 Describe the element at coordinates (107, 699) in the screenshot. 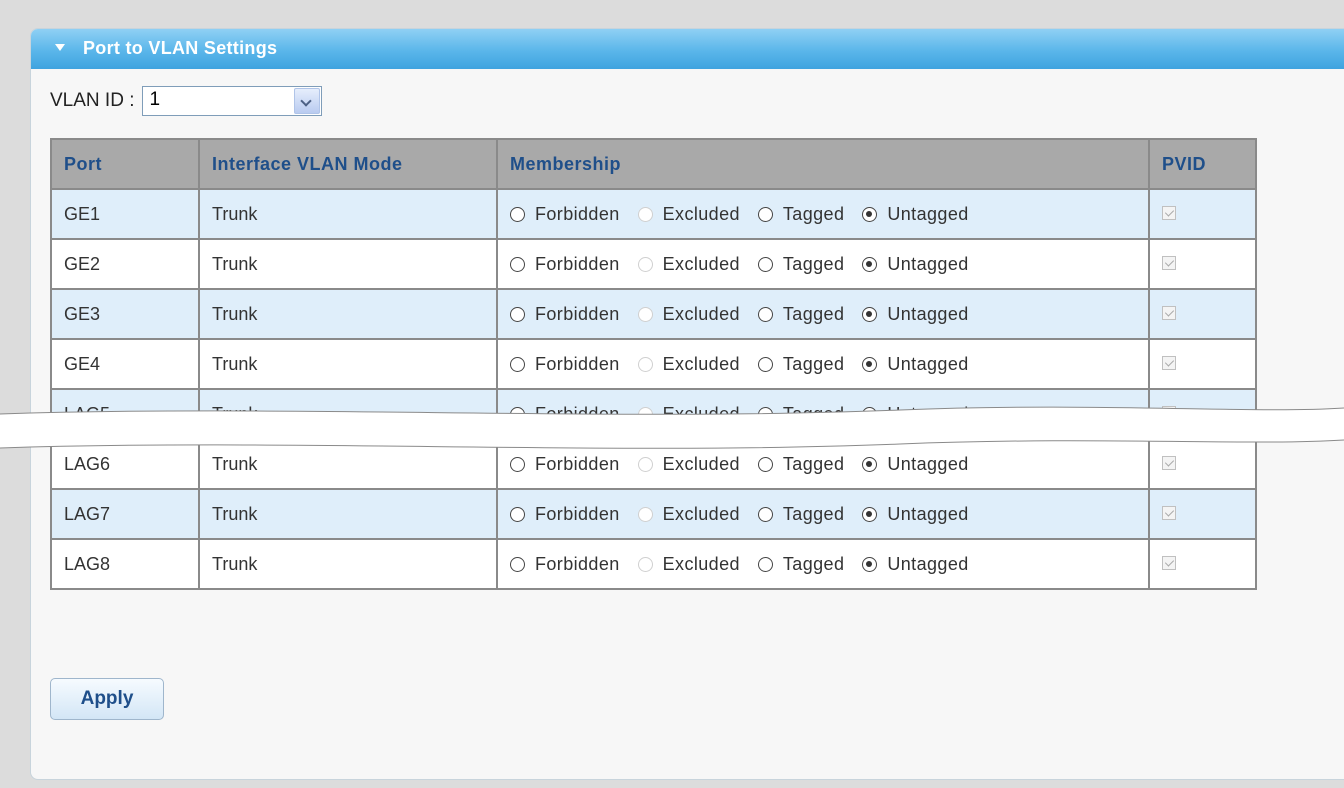

I see `apply-button: Apply` at that location.